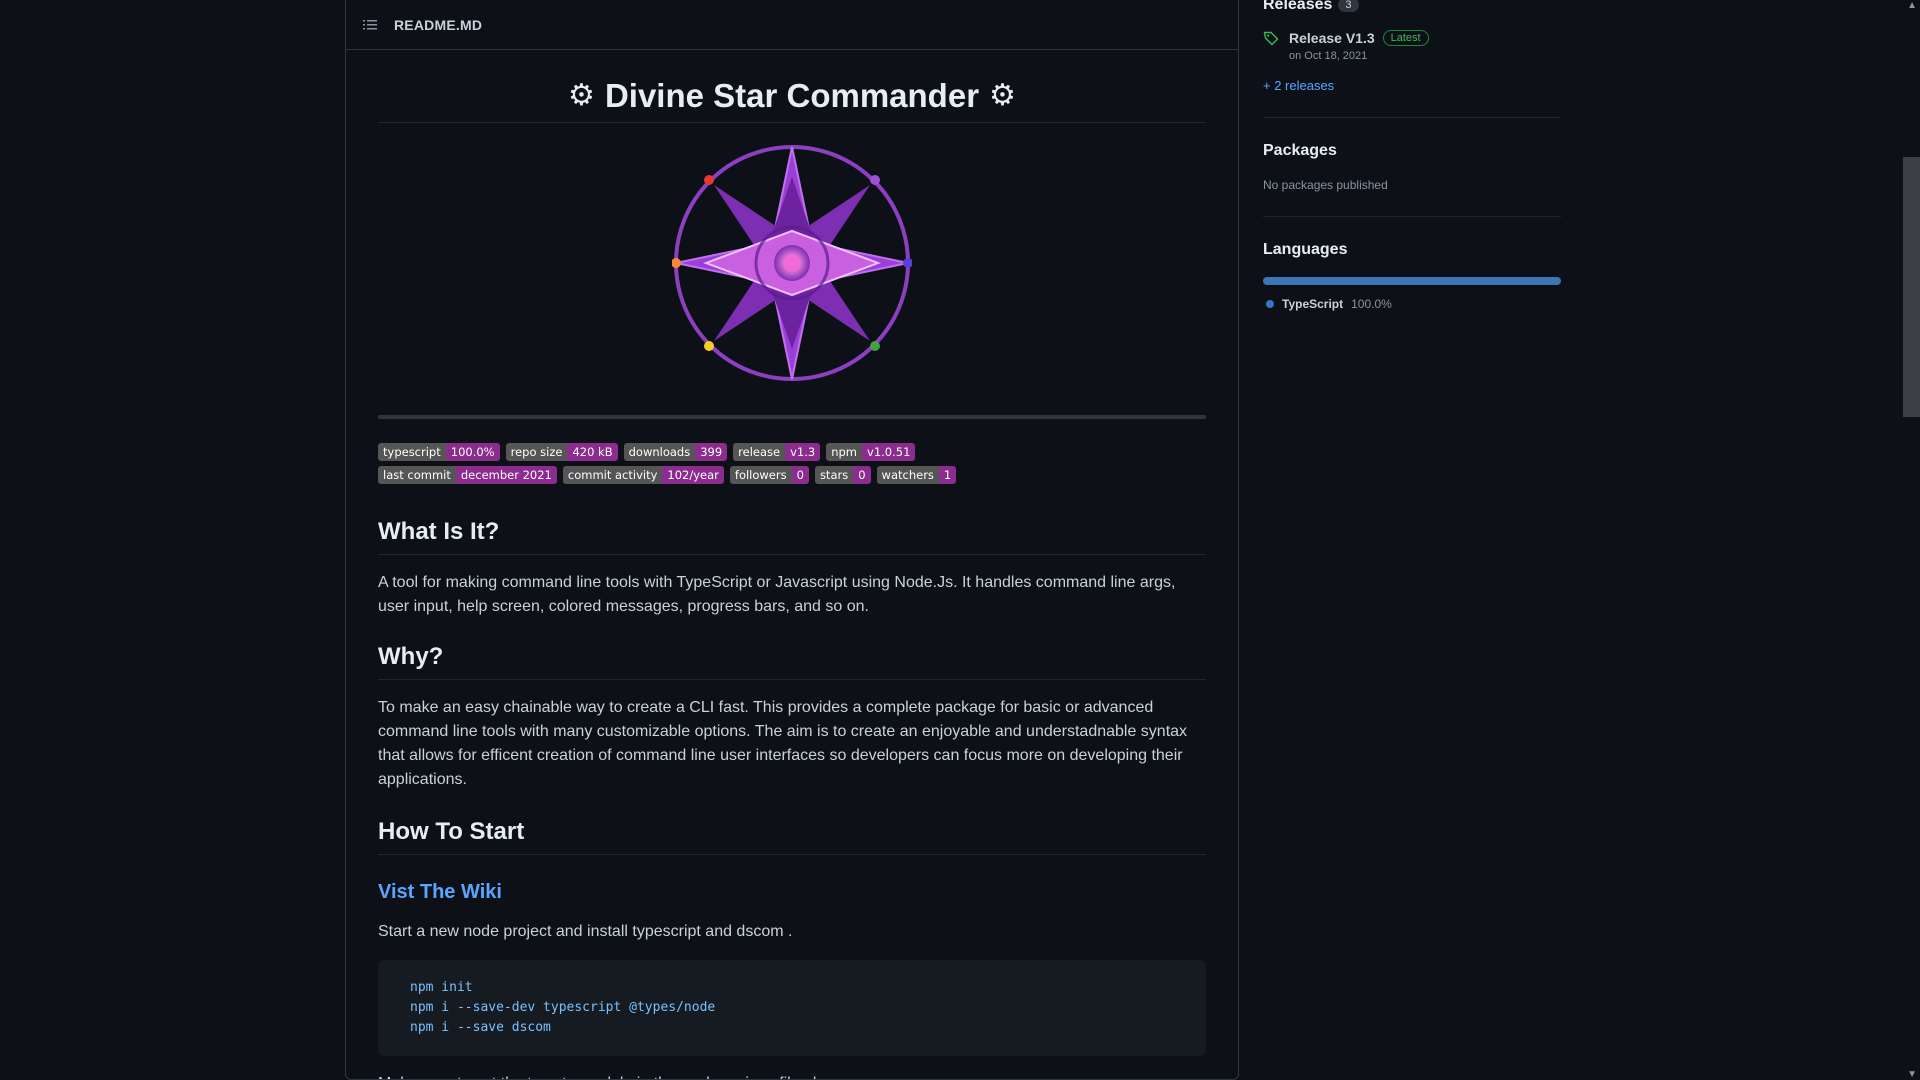 The image size is (1920, 1080). Describe the element at coordinates (438, 24) in the screenshot. I see `readme-filename: README.MD` at that location.